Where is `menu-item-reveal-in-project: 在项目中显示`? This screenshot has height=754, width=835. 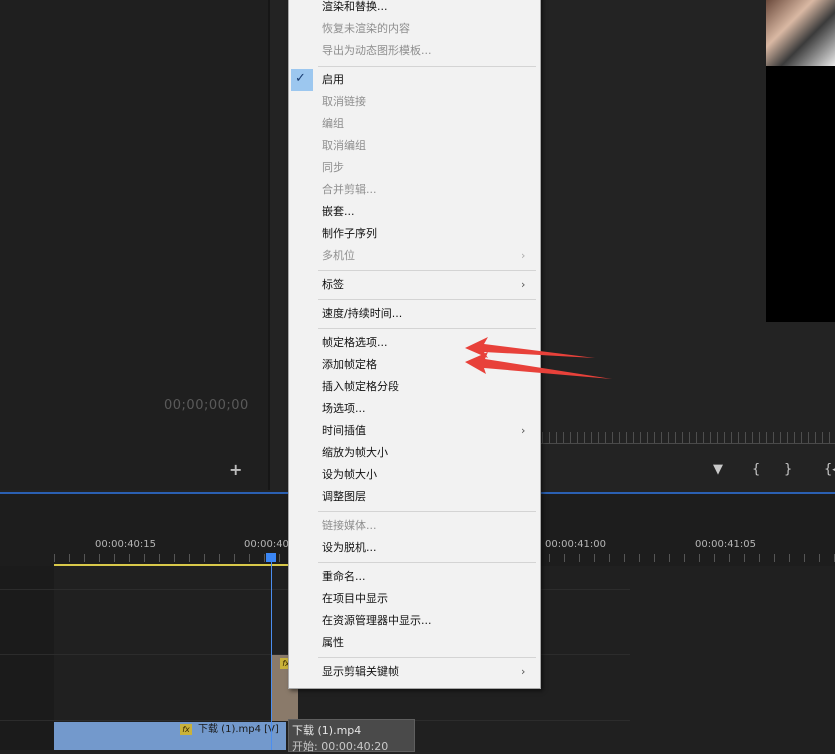 menu-item-reveal-in-project: 在项目中显示 is located at coordinates (355, 599).